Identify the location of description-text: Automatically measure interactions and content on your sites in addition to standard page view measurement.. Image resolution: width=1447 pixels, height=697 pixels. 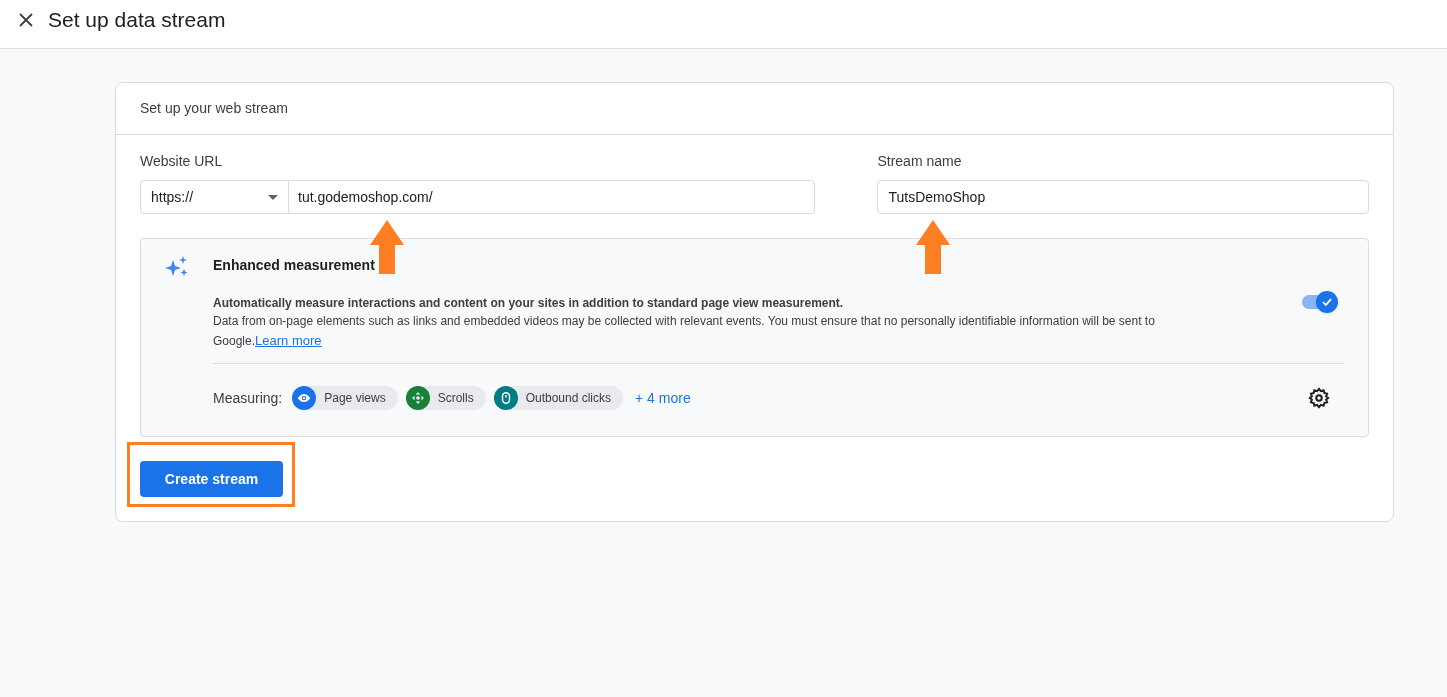
(529, 303).